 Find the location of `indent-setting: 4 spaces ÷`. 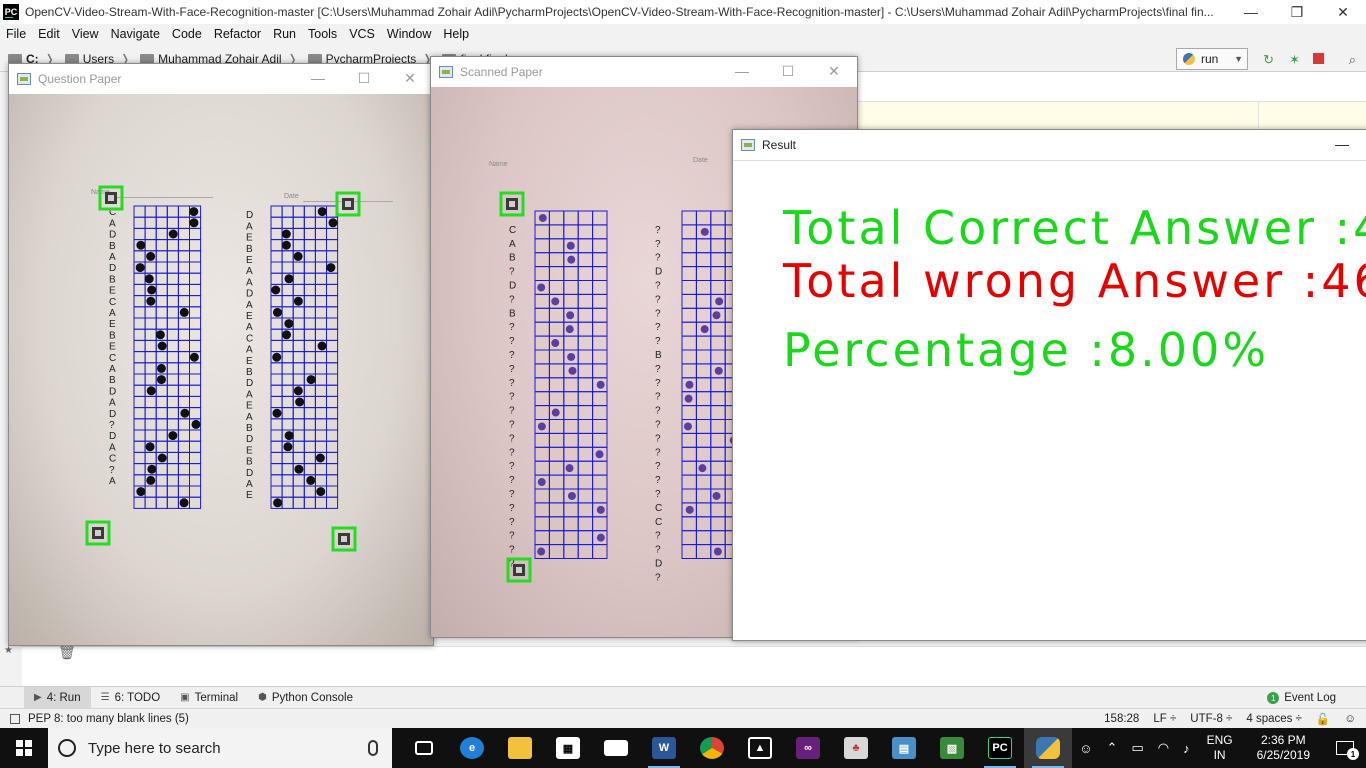

indent-setting: 4 spaces ÷ is located at coordinates (1274, 719).